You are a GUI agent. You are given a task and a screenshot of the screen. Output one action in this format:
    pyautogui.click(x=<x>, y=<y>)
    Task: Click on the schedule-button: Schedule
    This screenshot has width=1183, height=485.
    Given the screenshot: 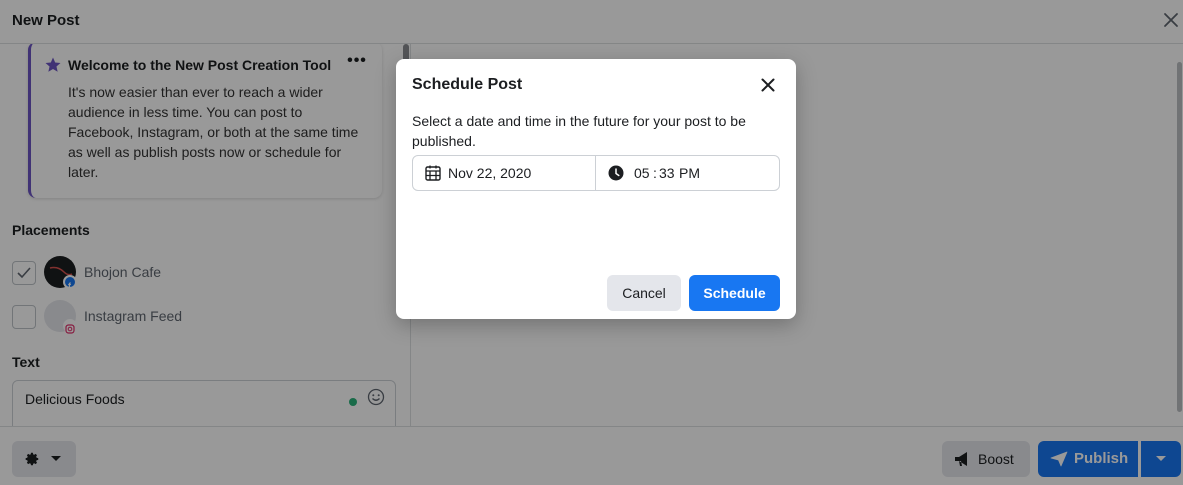 What is the action you would take?
    pyautogui.click(x=734, y=293)
    